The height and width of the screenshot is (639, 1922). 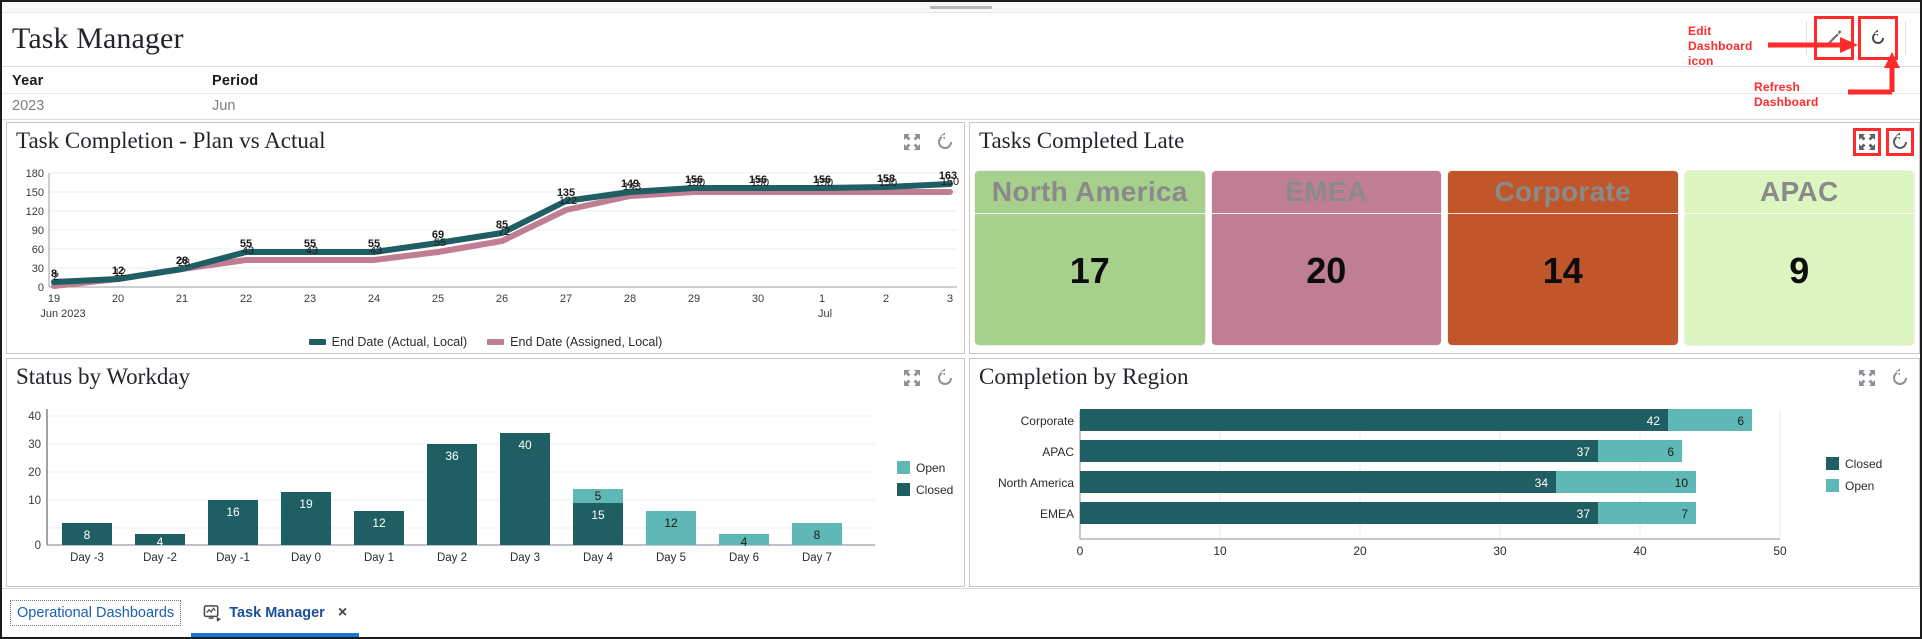 What do you see at coordinates (275, 615) in the screenshot?
I see `tab-task-manager: Task Manager ×` at bounding box center [275, 615].